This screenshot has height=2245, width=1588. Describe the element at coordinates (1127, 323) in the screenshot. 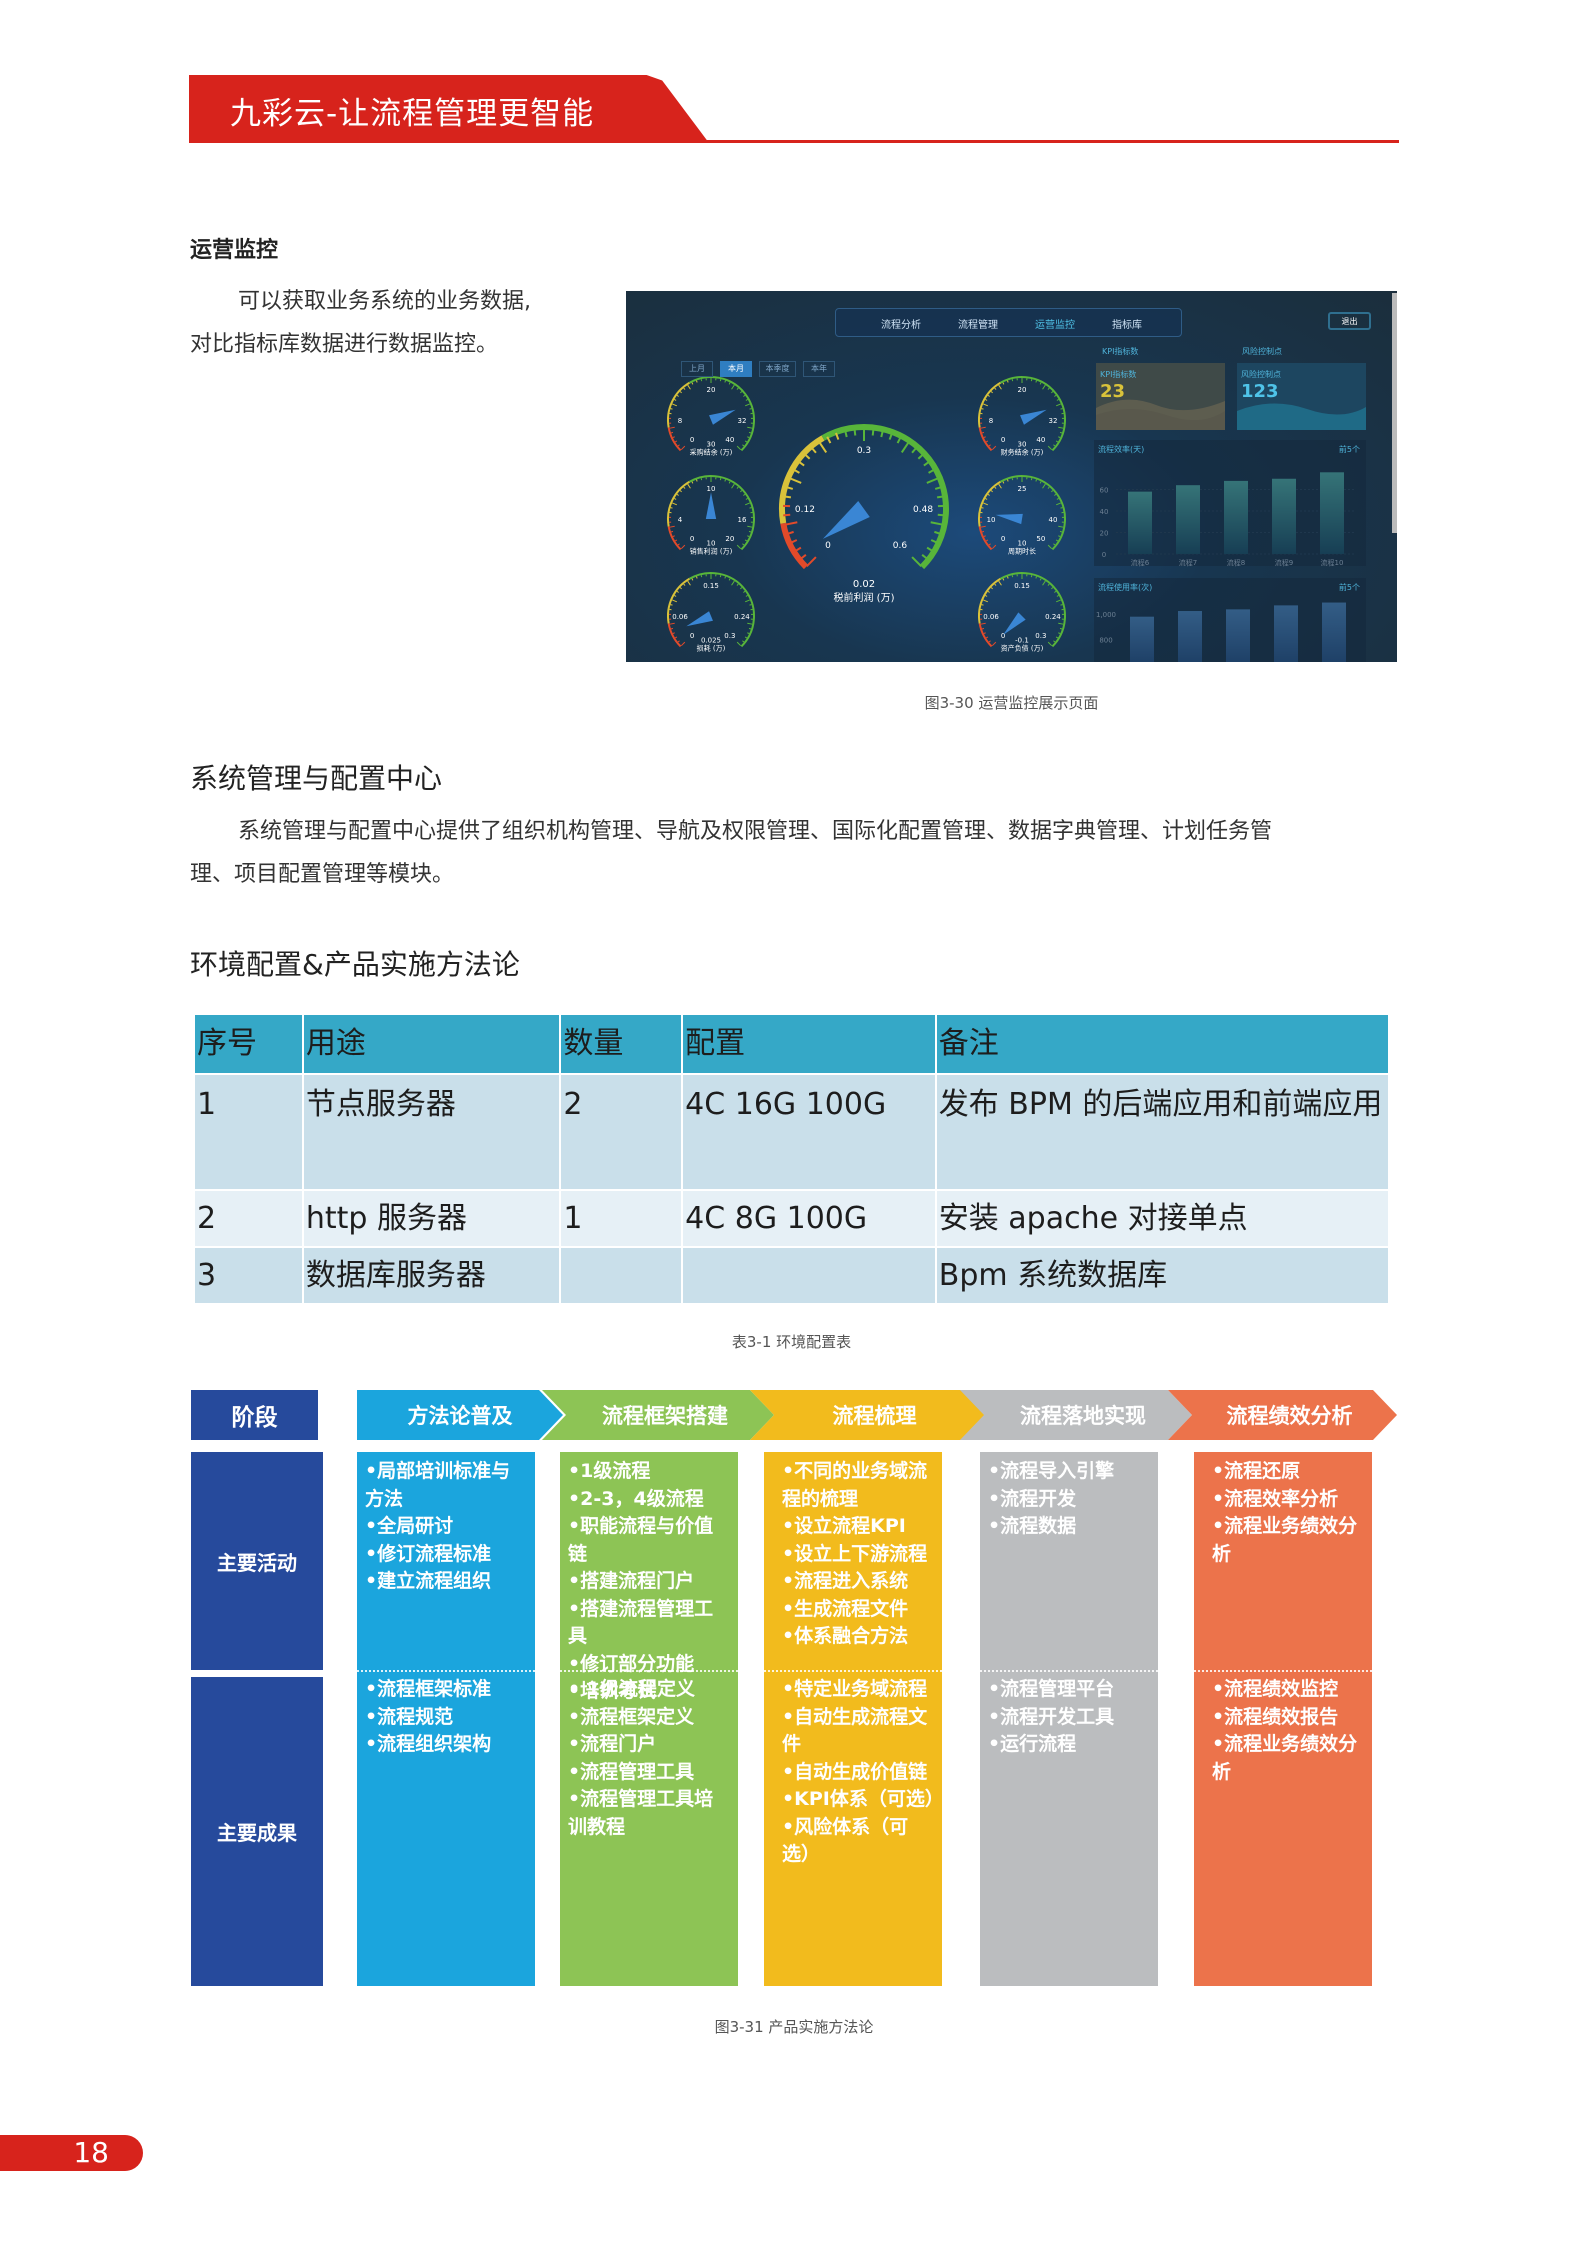

I see `tab-indicator-library: 指标库` at that location.